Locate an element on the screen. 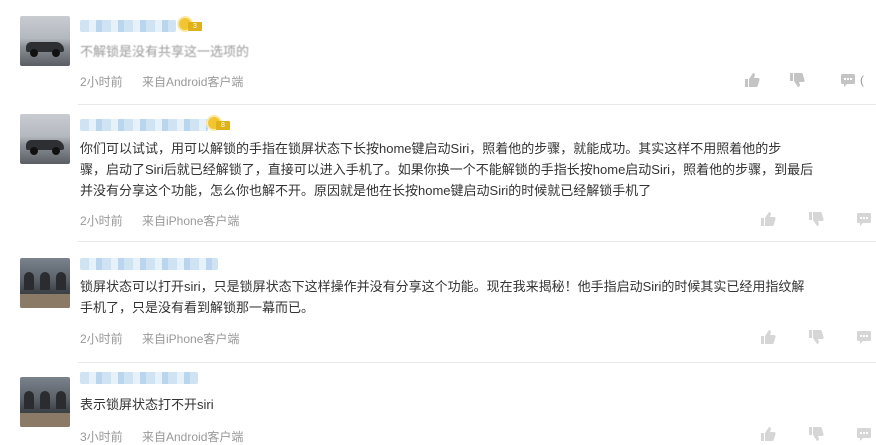 The image size is (876, 445). level-badge: 3 is located at coordinates (195, 26).